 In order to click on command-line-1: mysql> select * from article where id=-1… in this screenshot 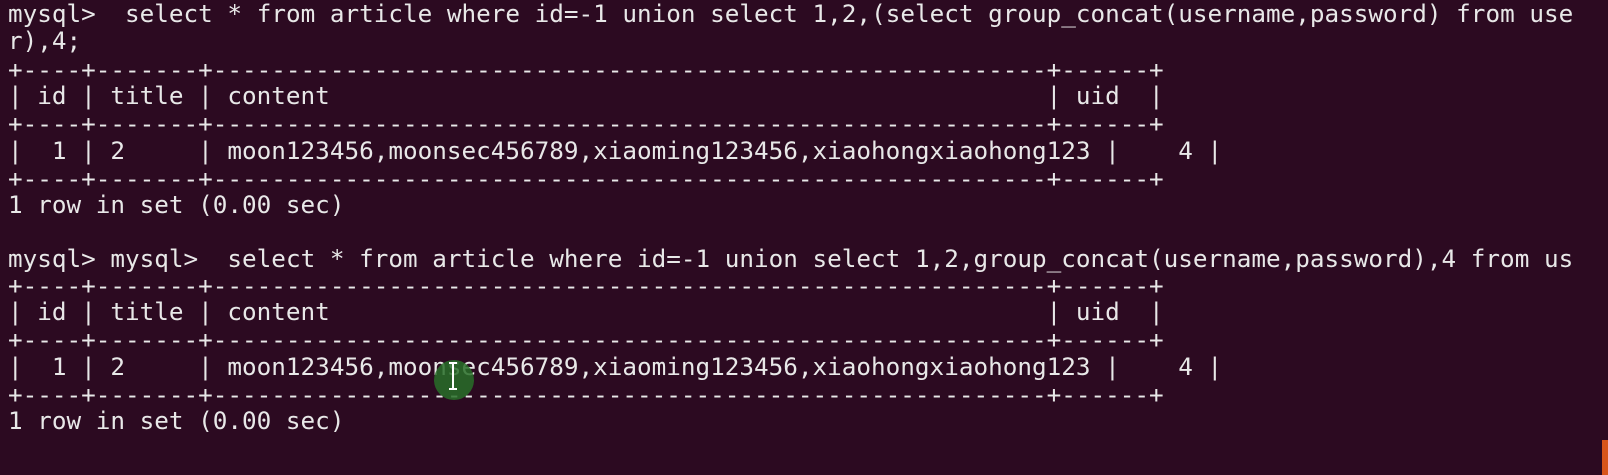, I will do `click(790, 14)`.